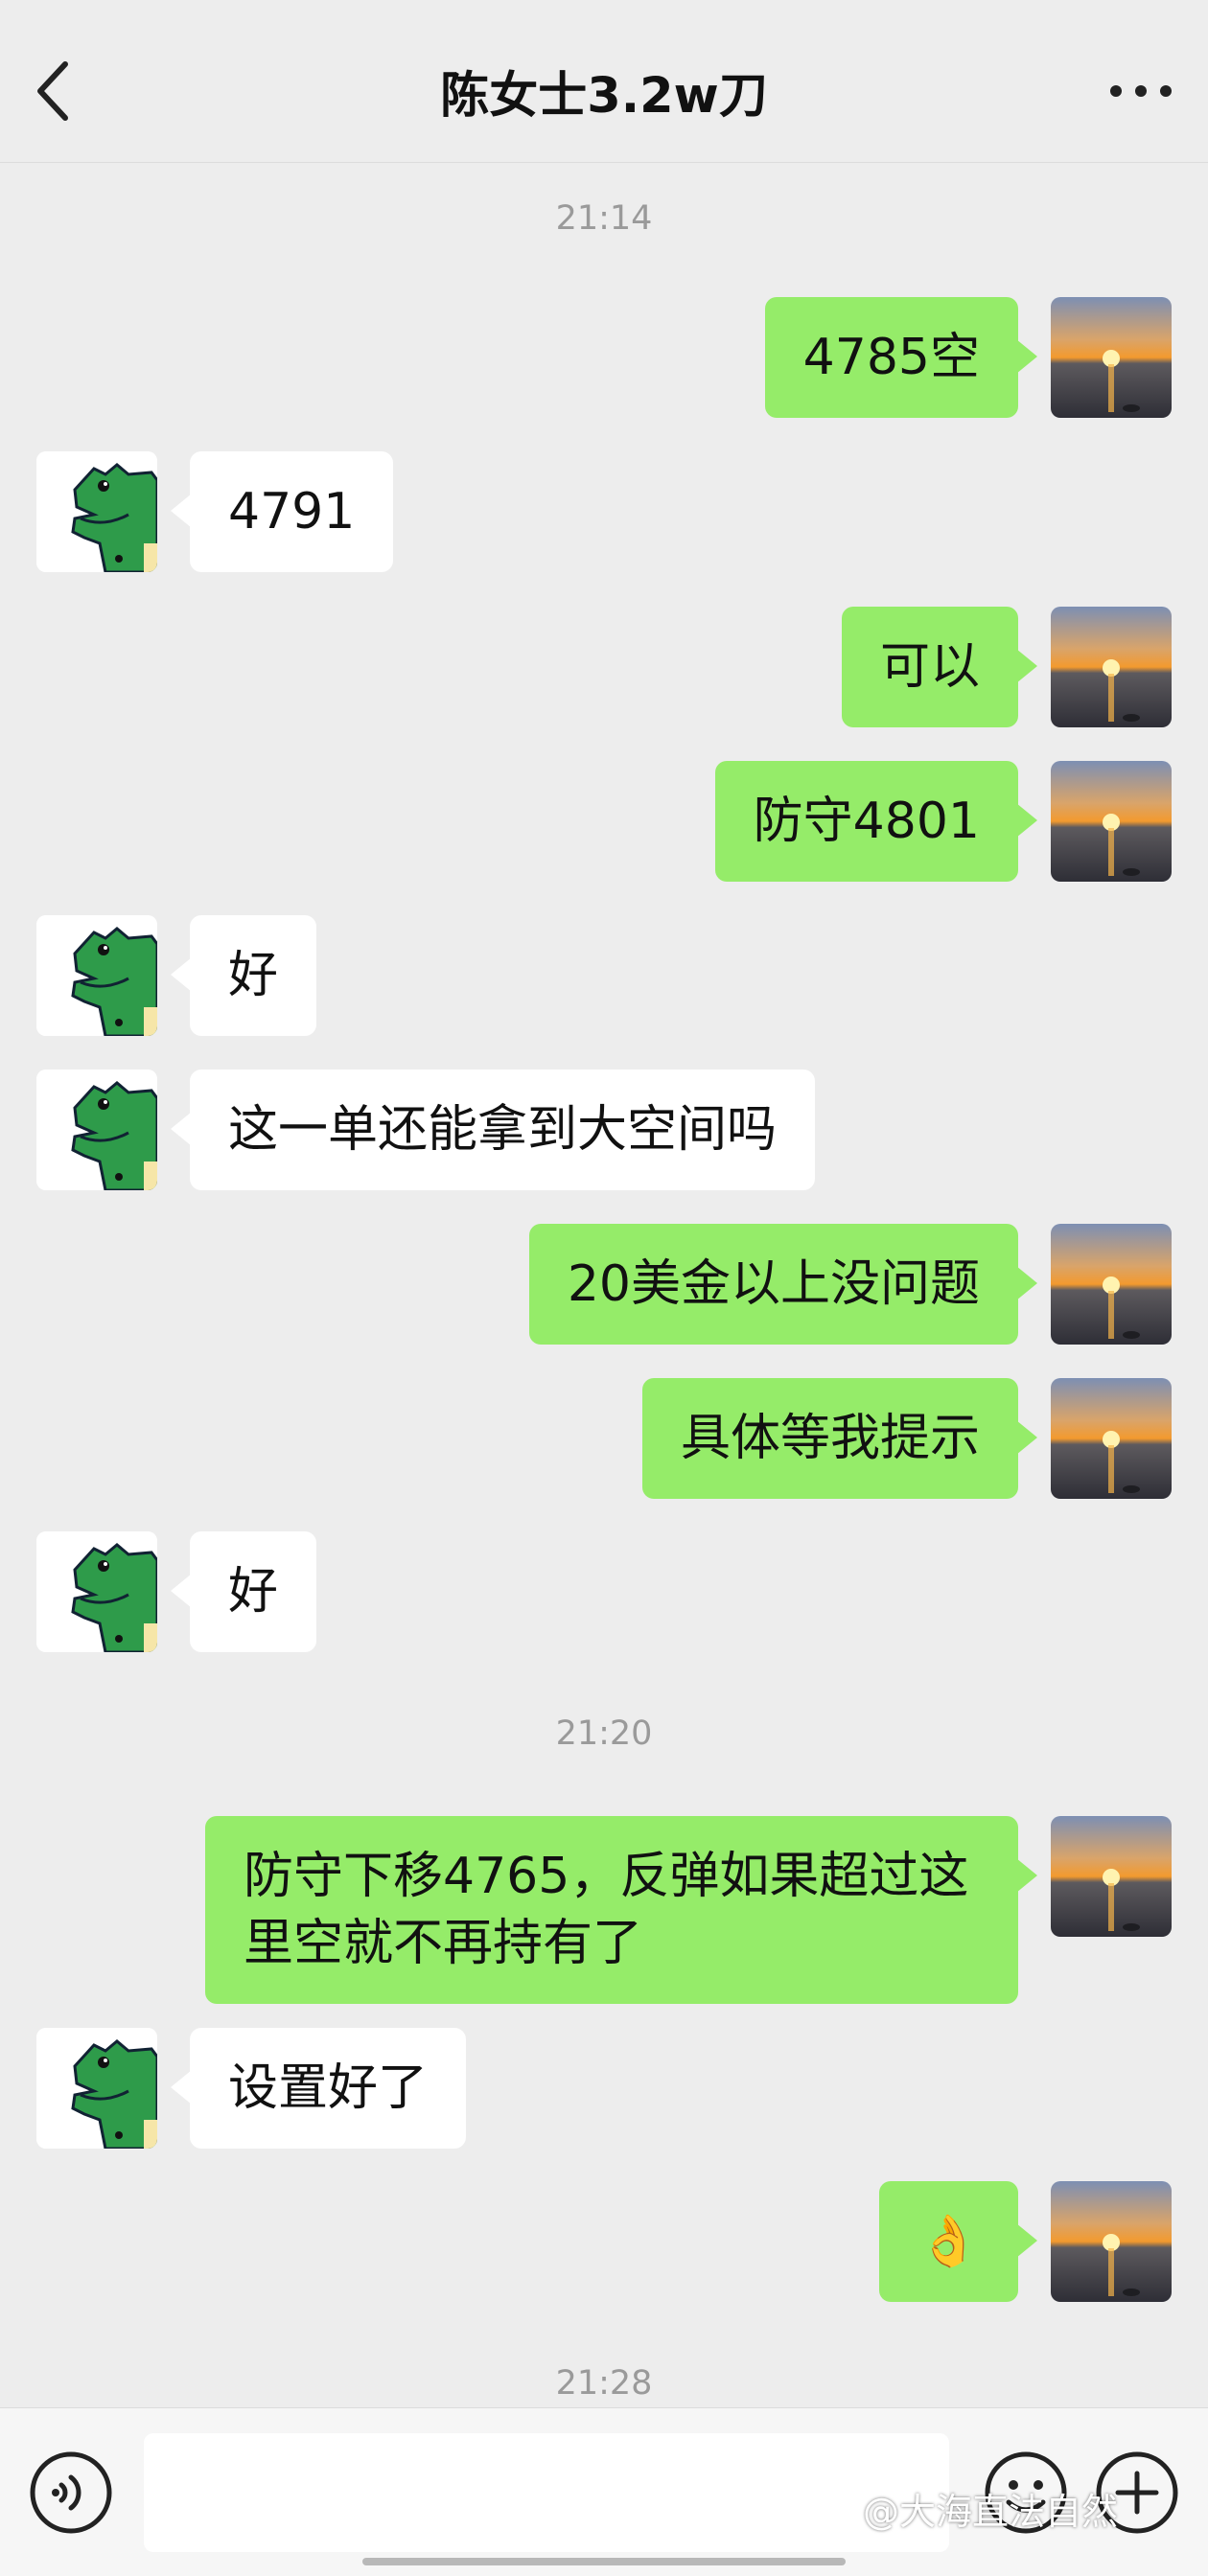 Image resolution: width=1208 pixels, height=2576 pixels. I want to click on message-bubble-outgoing: 👌, so click(958, 2241).